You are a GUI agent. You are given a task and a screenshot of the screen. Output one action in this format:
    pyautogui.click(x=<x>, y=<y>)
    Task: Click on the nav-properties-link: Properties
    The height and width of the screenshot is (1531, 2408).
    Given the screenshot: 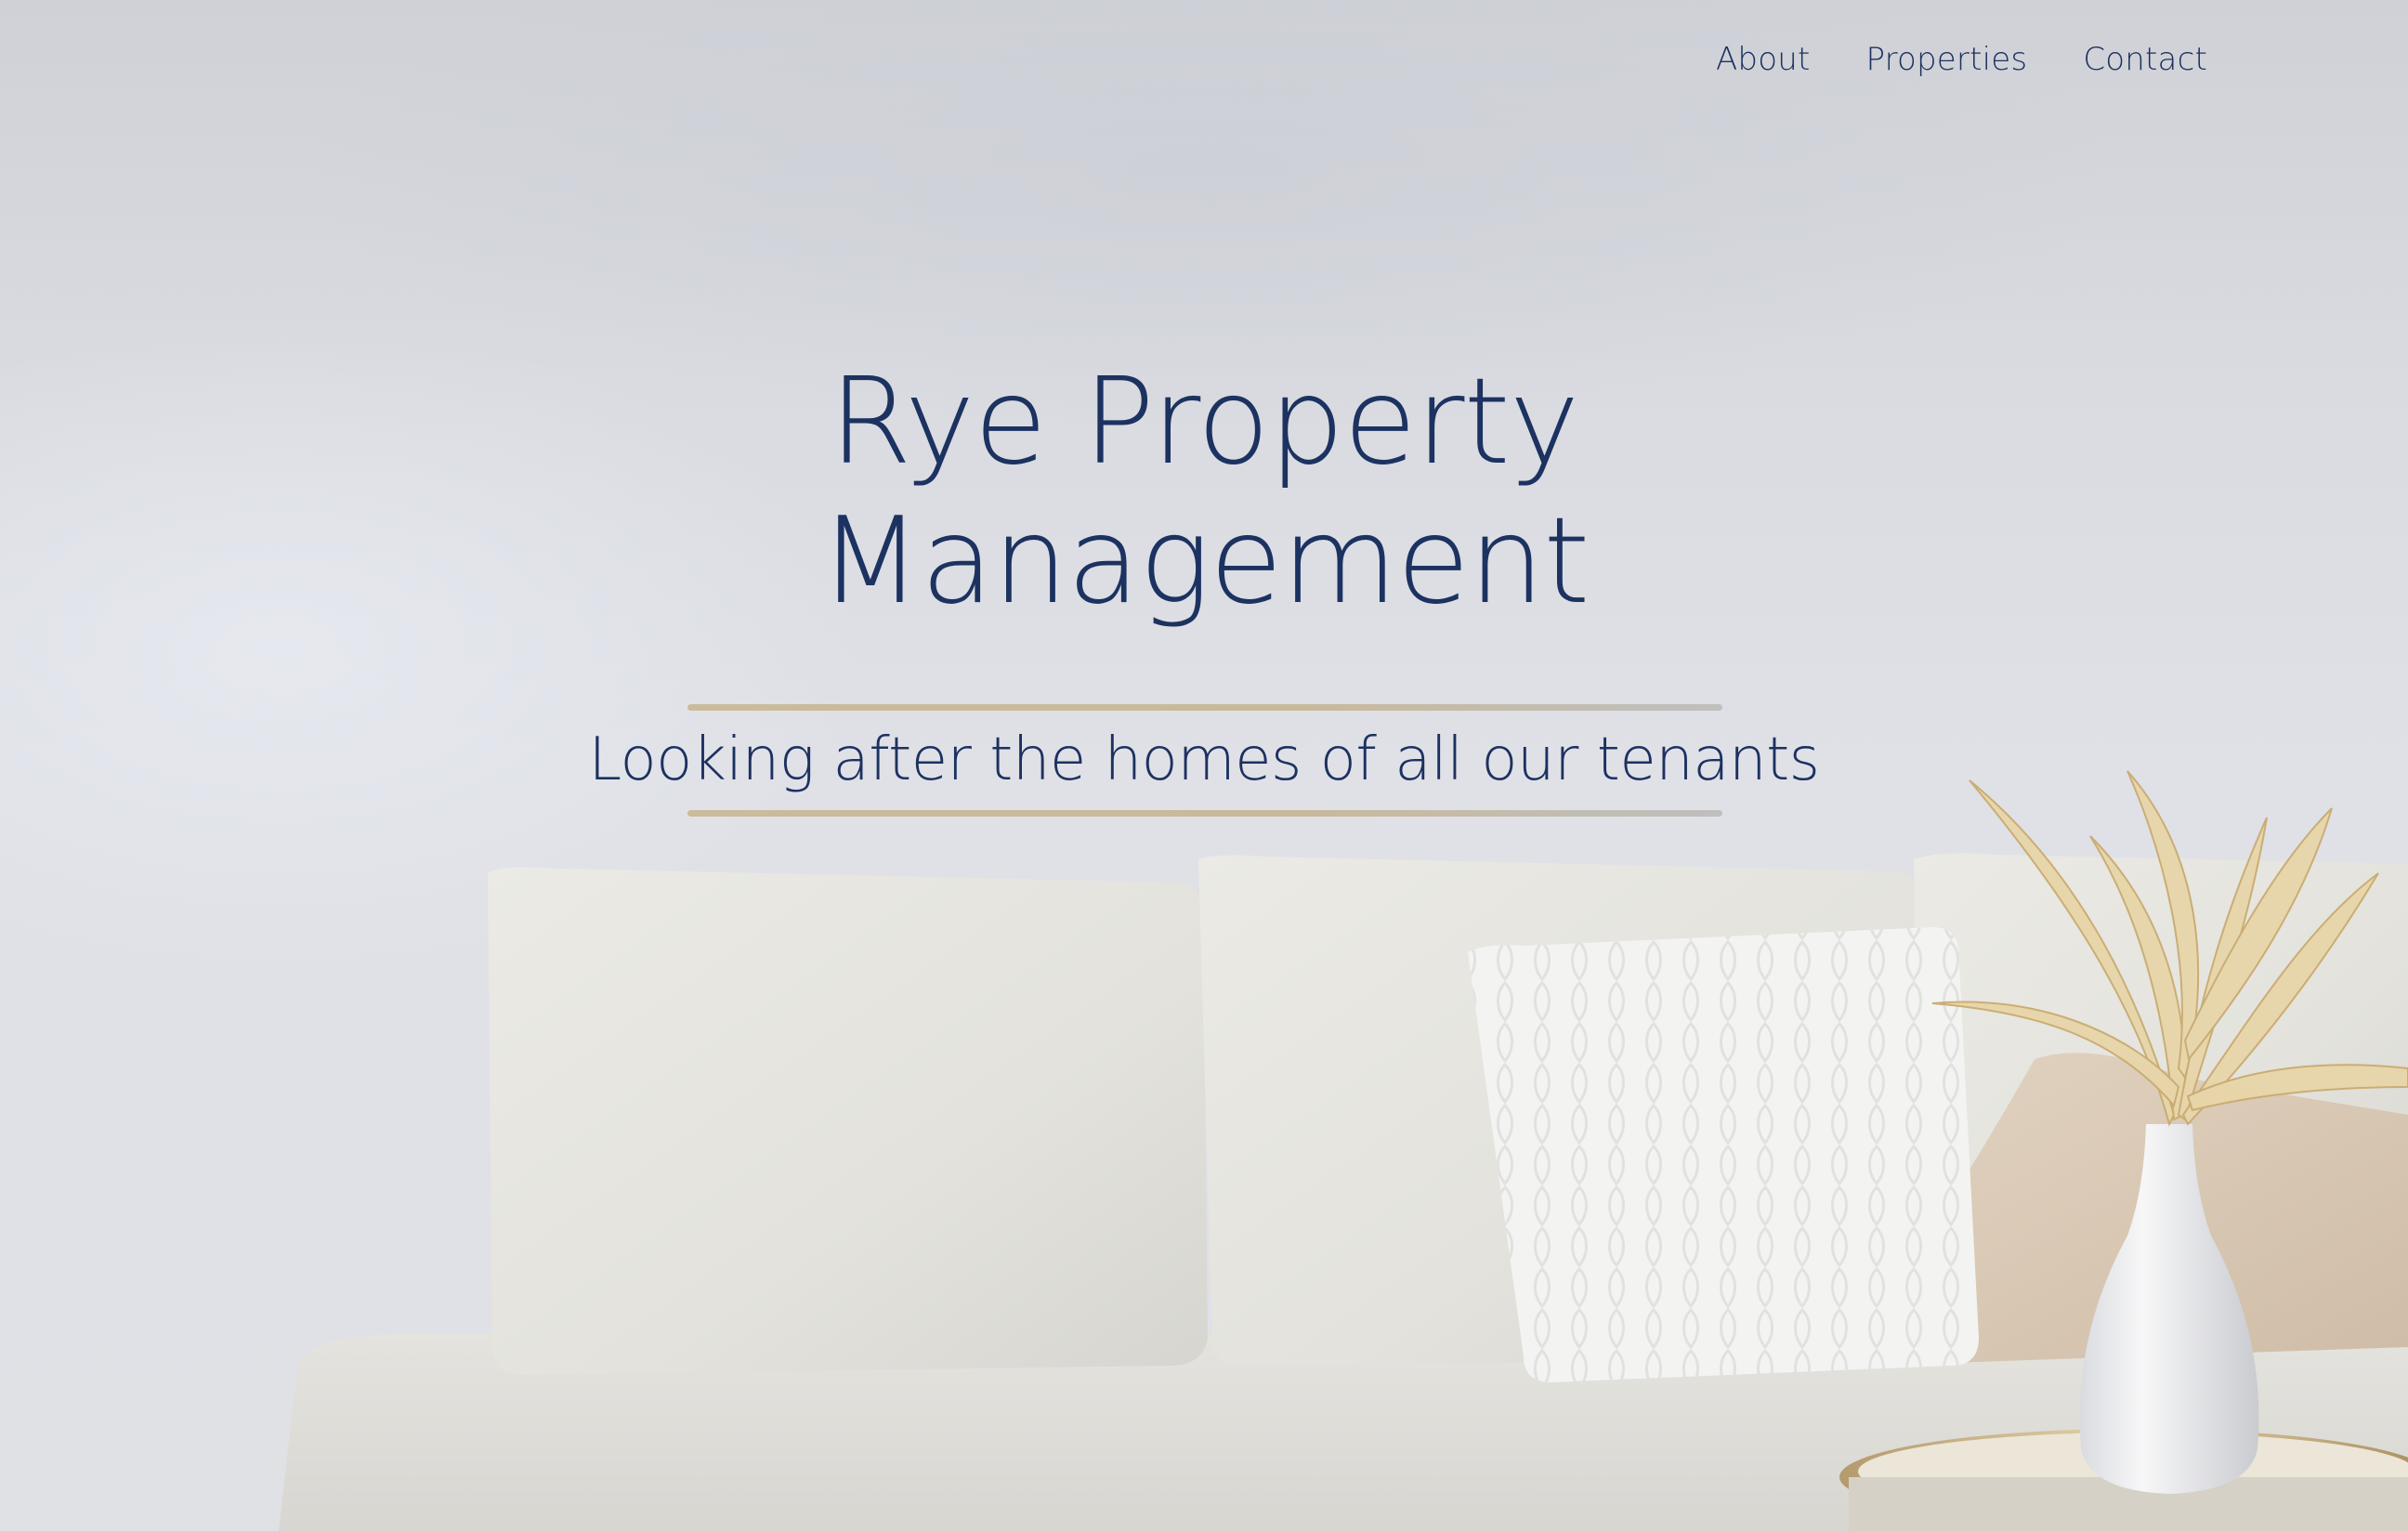 What is the action you would take?
    pyautogui.click(x=1946, y=59)
    